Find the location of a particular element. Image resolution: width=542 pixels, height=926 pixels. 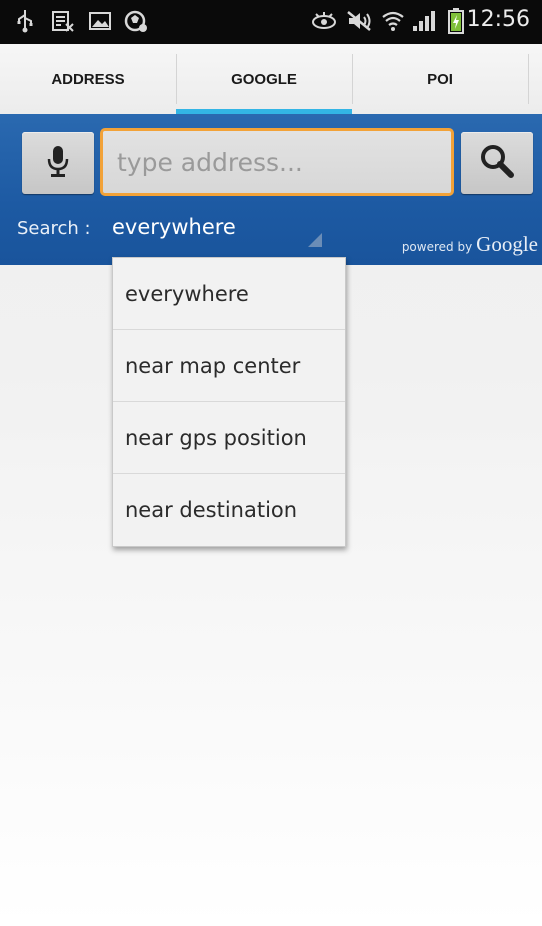

battery-icon is located at coordinates (456, 21).